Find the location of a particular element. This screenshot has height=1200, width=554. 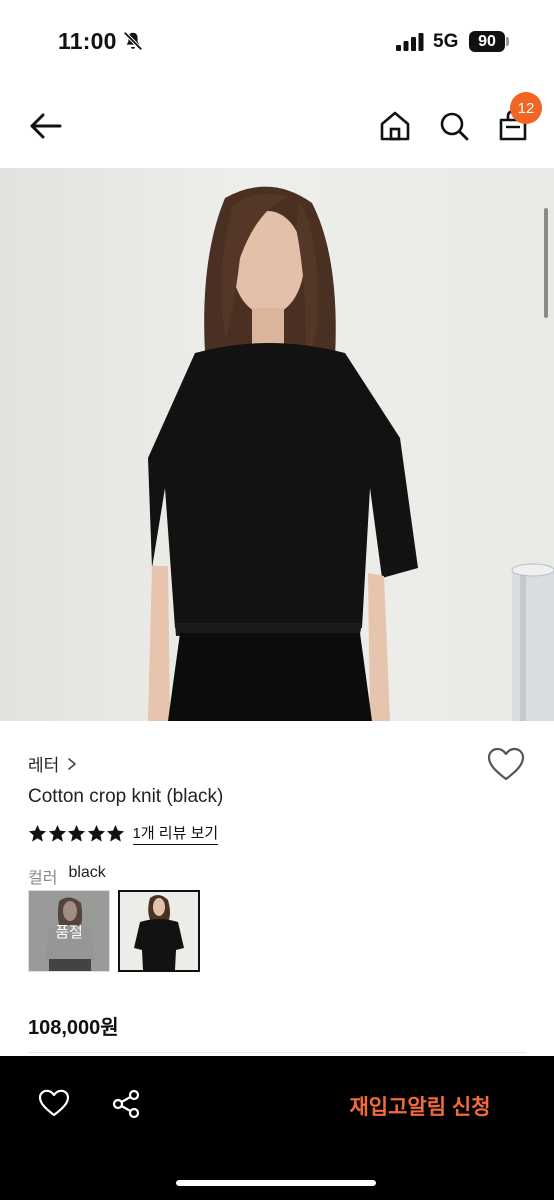

divider is located at coordinates (277, 1052).